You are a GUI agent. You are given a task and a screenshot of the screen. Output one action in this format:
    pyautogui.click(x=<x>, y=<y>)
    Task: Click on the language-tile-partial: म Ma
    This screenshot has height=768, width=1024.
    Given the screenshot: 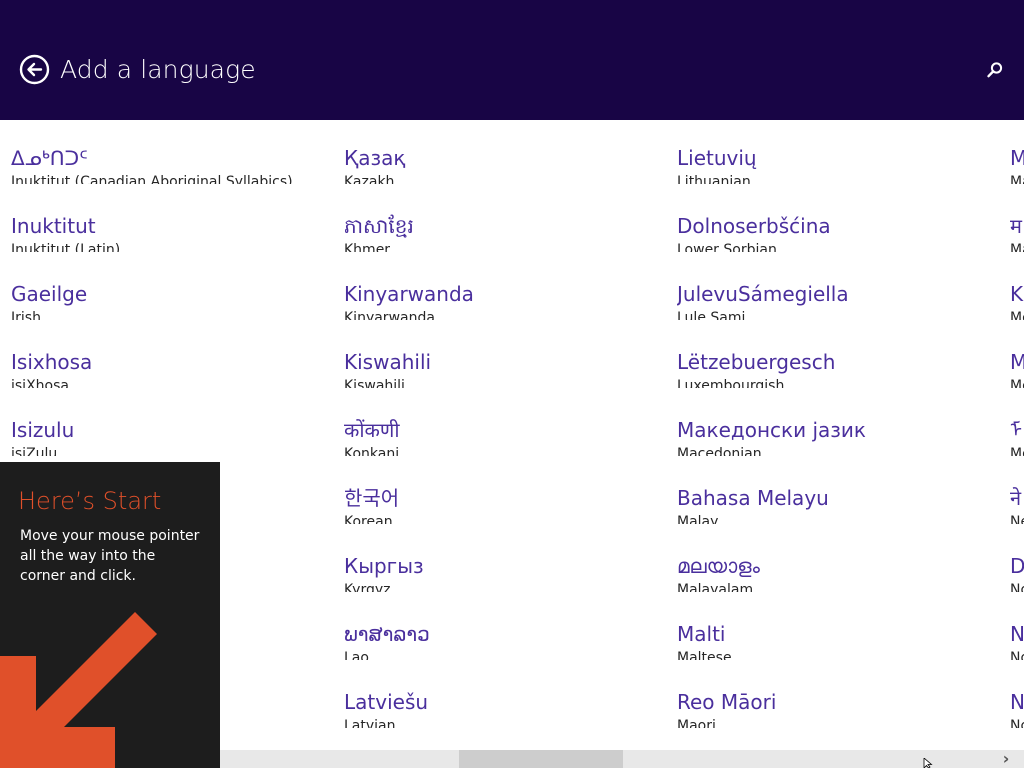 What is the action you would take?
    pyautogui.click(x=1017, y=220)
    